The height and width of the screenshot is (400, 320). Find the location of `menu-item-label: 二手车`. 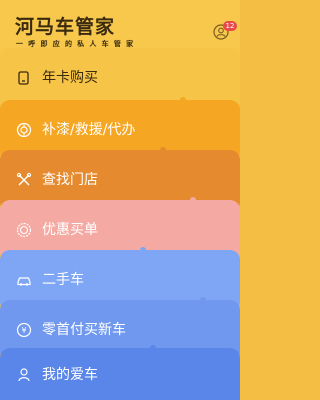

menu-item-label: 二手车 is located at coordinates (63, 280).